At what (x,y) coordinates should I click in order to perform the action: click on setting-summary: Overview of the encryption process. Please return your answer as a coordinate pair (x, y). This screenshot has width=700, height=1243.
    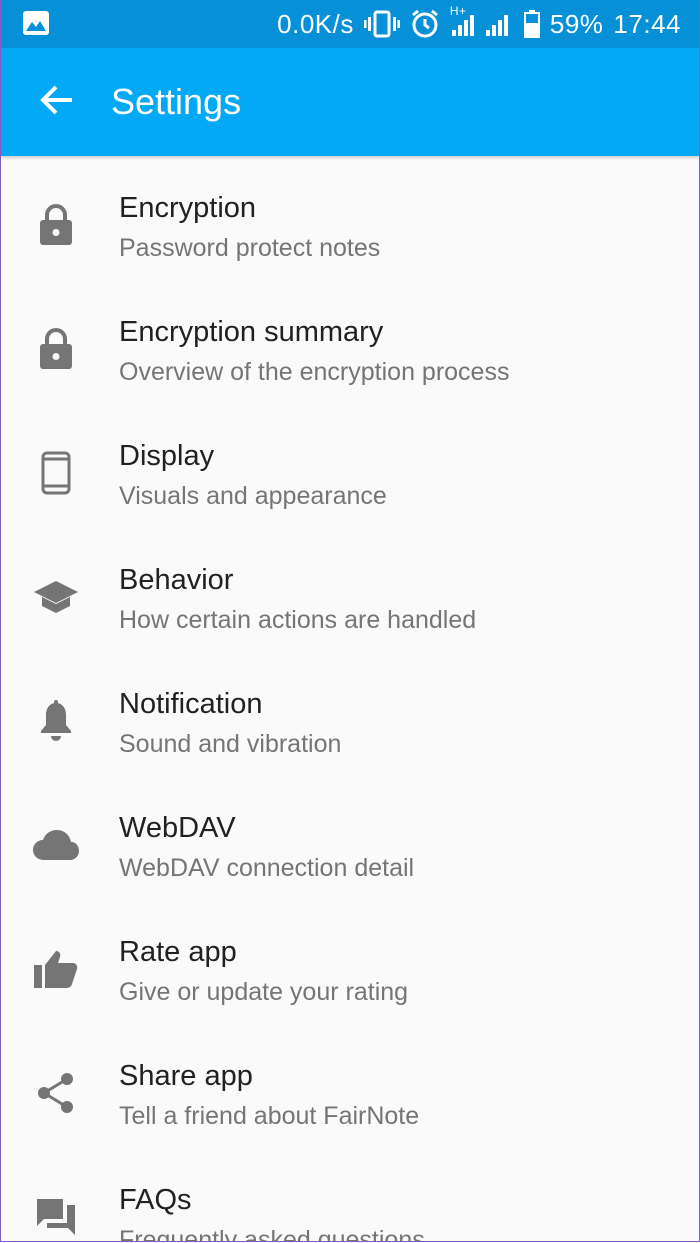
    Looking at the image, I should click on (314, 372).